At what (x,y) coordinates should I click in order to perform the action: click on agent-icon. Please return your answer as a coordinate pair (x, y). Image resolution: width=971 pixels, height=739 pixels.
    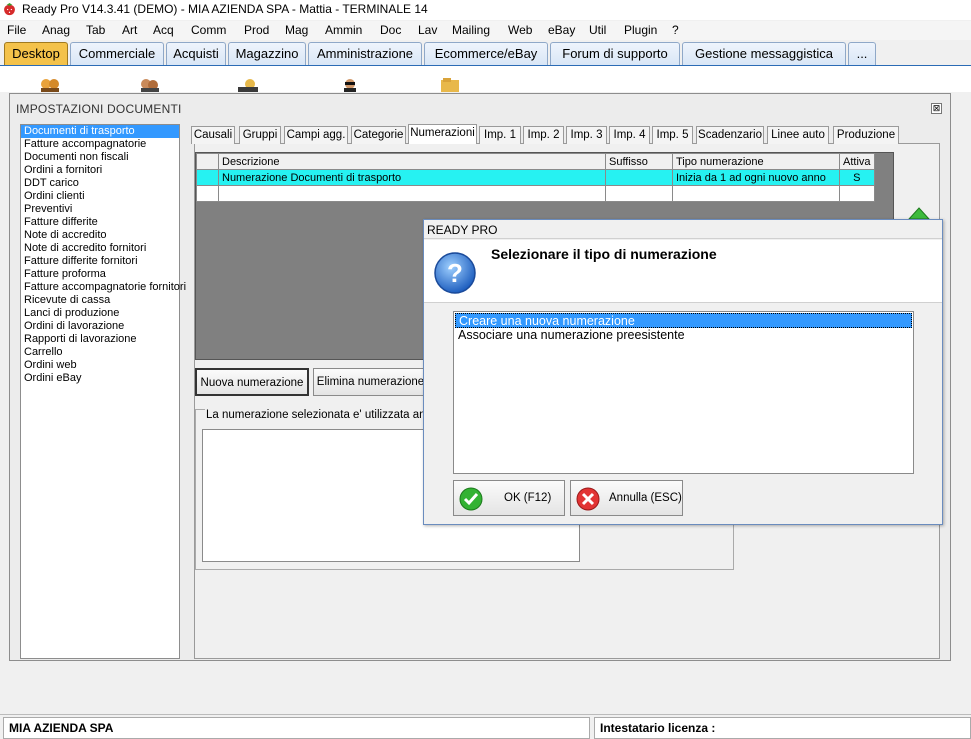
    Looking at the image, I should click on (350, 84).